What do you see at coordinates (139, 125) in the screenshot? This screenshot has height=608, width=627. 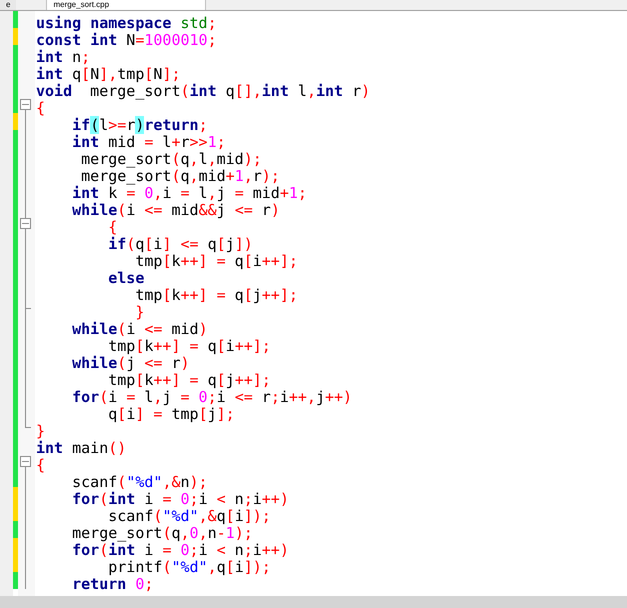 I see `code-line: if(l>=r)return;` at bounding box center [139, 125].